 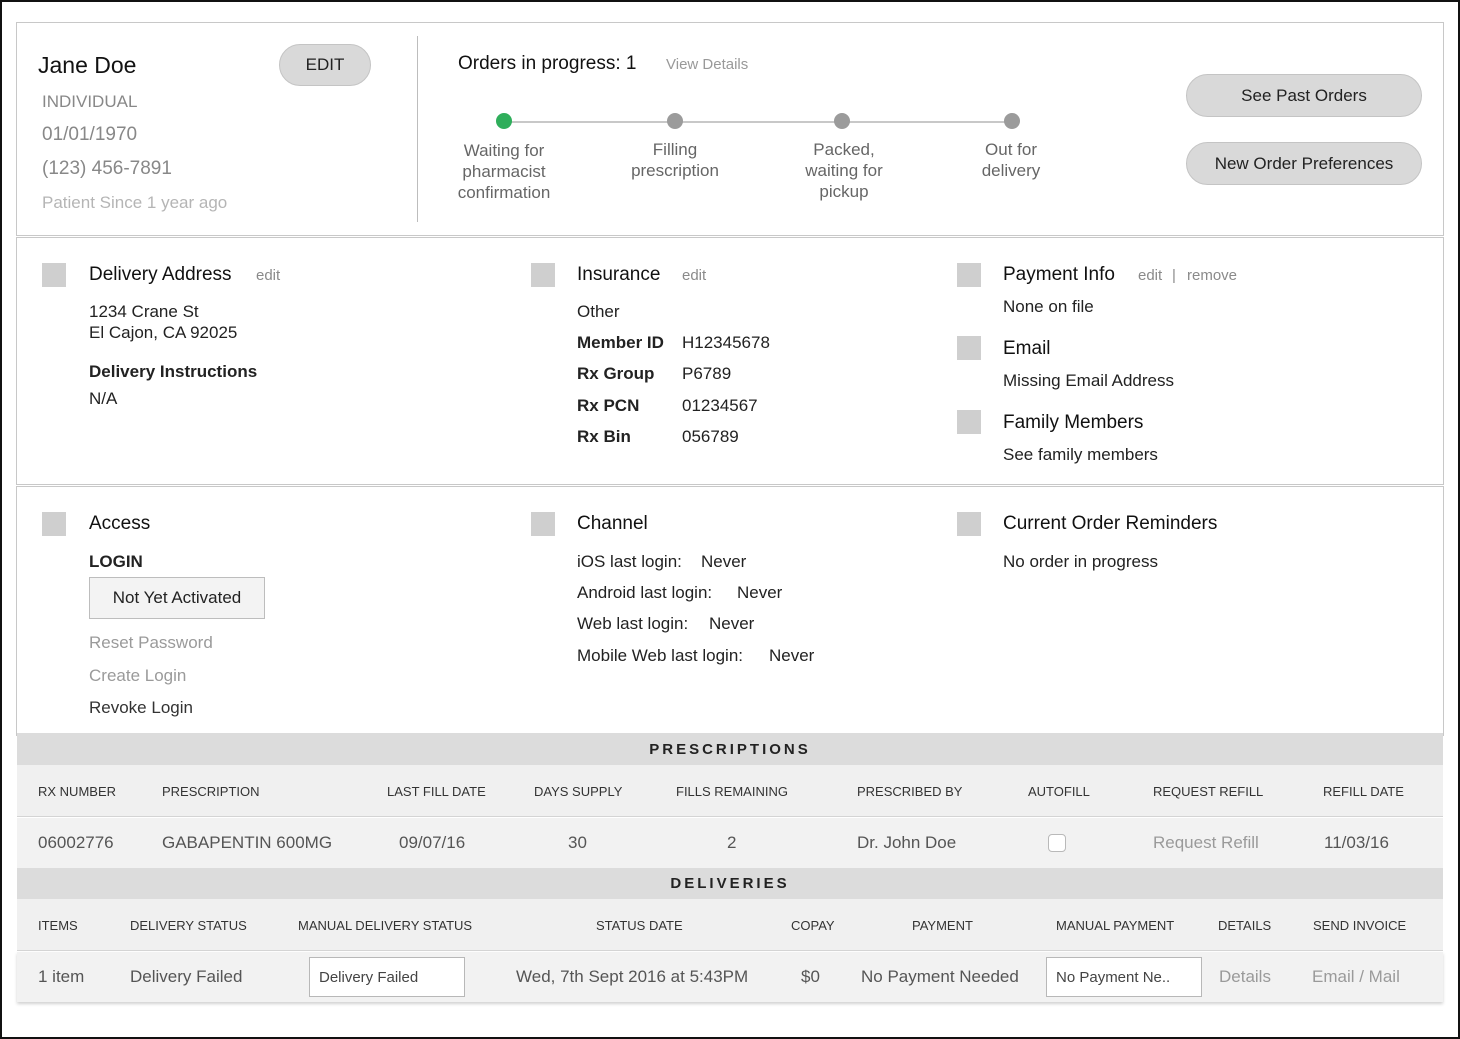 I want to click on request-refill-link: Request Refill, so click(x=1206, y=843).